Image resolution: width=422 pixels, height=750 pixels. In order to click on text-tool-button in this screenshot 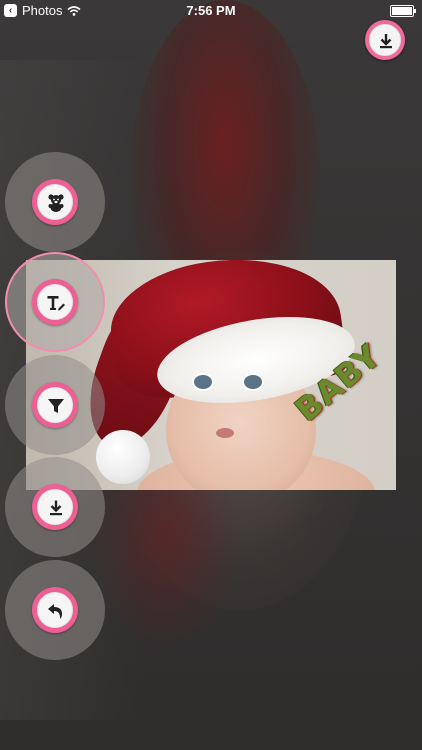, I will do `click(55, 302)`.